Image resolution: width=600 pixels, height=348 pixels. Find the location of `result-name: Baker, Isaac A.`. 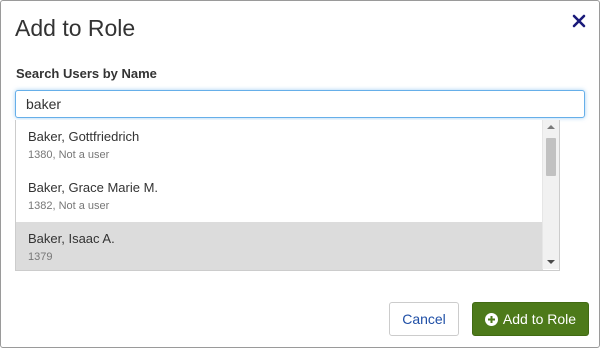

result-name: Baker, Isaac A. is located at coordinates (71, 238).